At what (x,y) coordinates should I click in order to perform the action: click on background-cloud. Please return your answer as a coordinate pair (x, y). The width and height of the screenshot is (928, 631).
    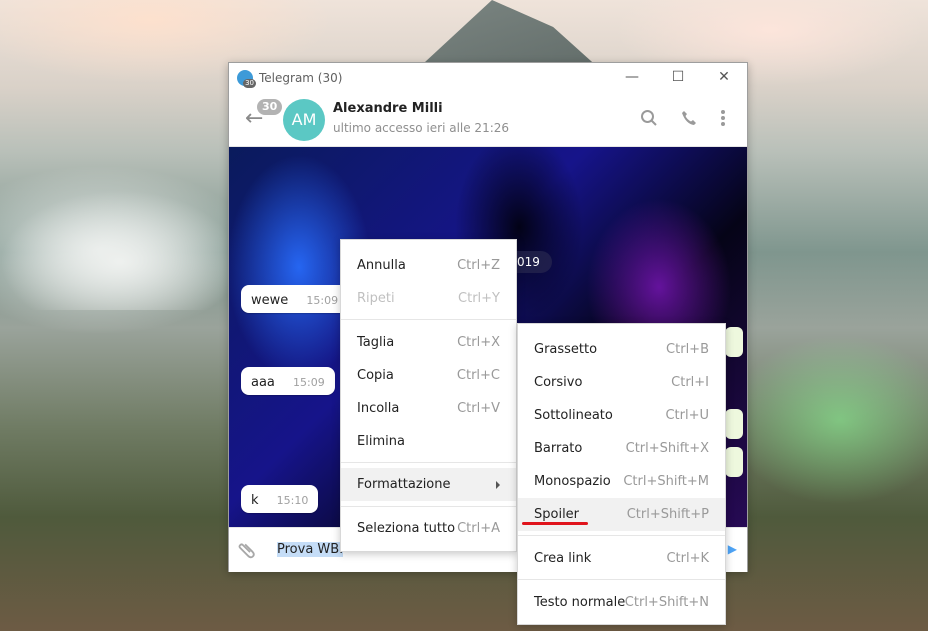
    Looking at the image, I should click on (120, 250).